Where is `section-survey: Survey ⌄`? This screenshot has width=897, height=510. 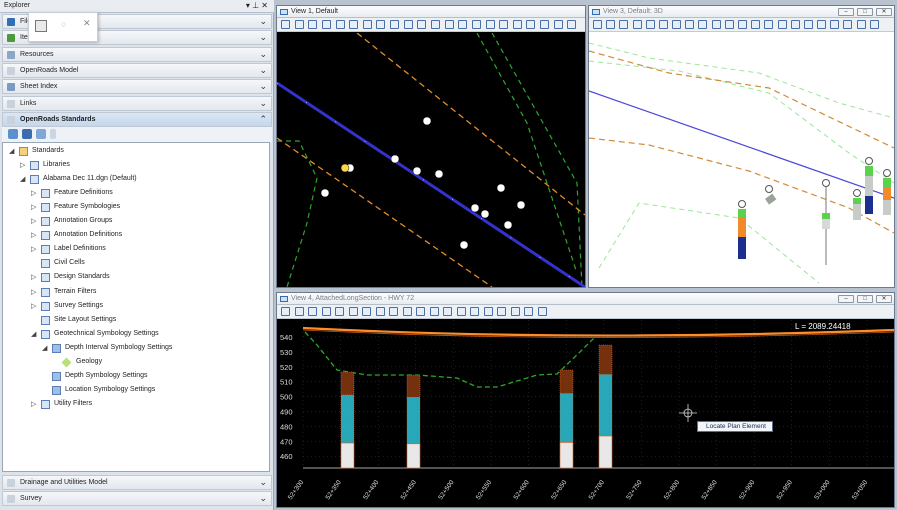 section-survey: Survey ⌄ is located at coordinates (137, 498).